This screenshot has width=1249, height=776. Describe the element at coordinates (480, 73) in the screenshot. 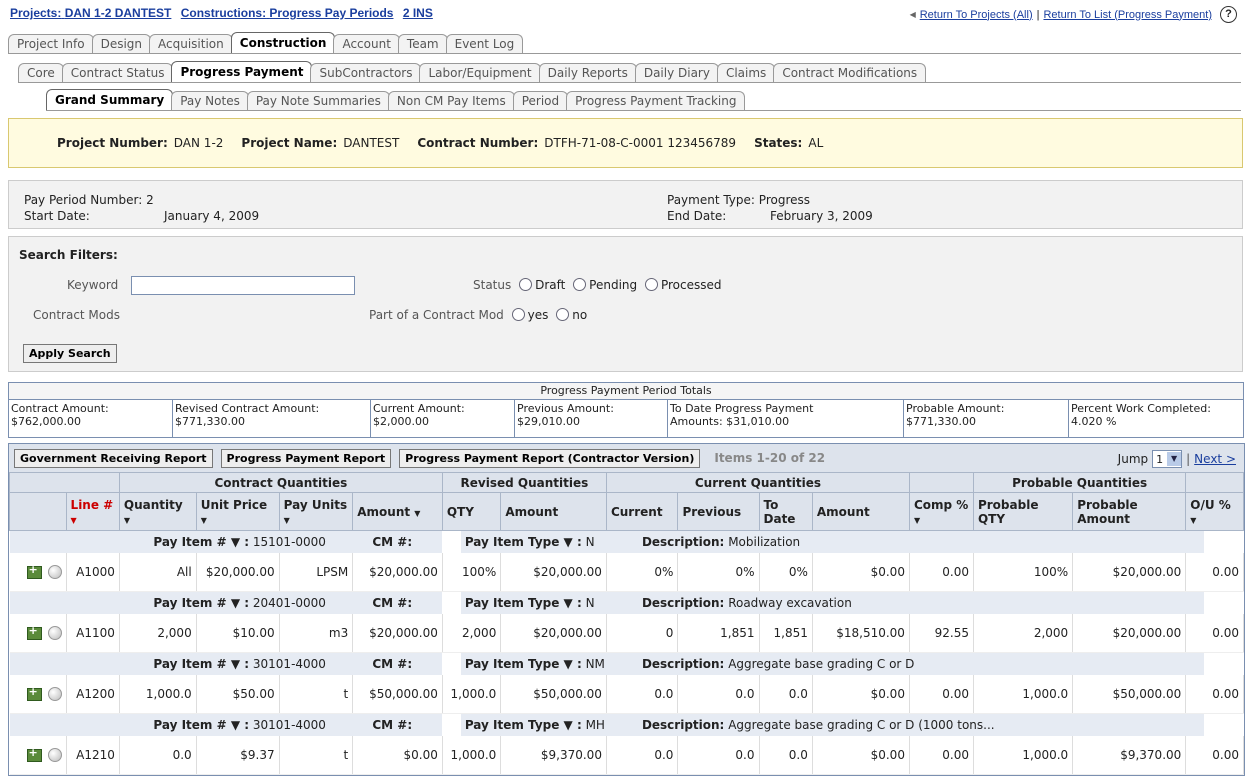

I see `tab-labor-equipment: Labor/Equipment` at that location.